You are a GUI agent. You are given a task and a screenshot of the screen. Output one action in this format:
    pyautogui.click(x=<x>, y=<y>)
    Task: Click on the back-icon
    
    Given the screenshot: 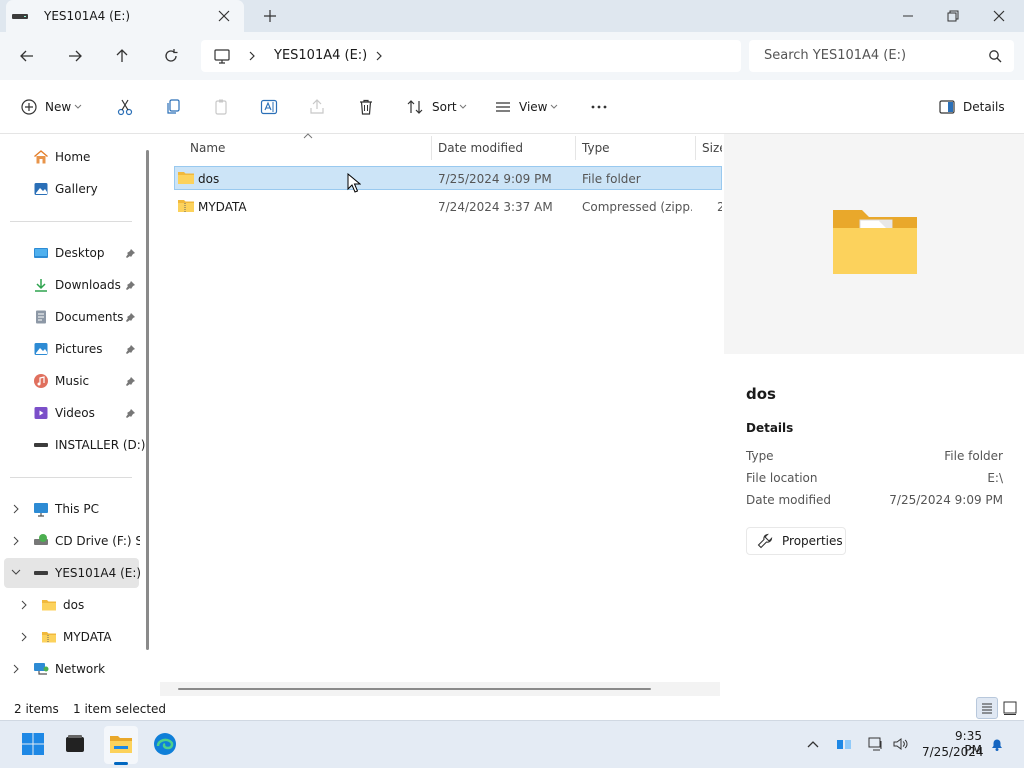 What is the action you would take?
    pyautogui.click(x=27, y=56)
    